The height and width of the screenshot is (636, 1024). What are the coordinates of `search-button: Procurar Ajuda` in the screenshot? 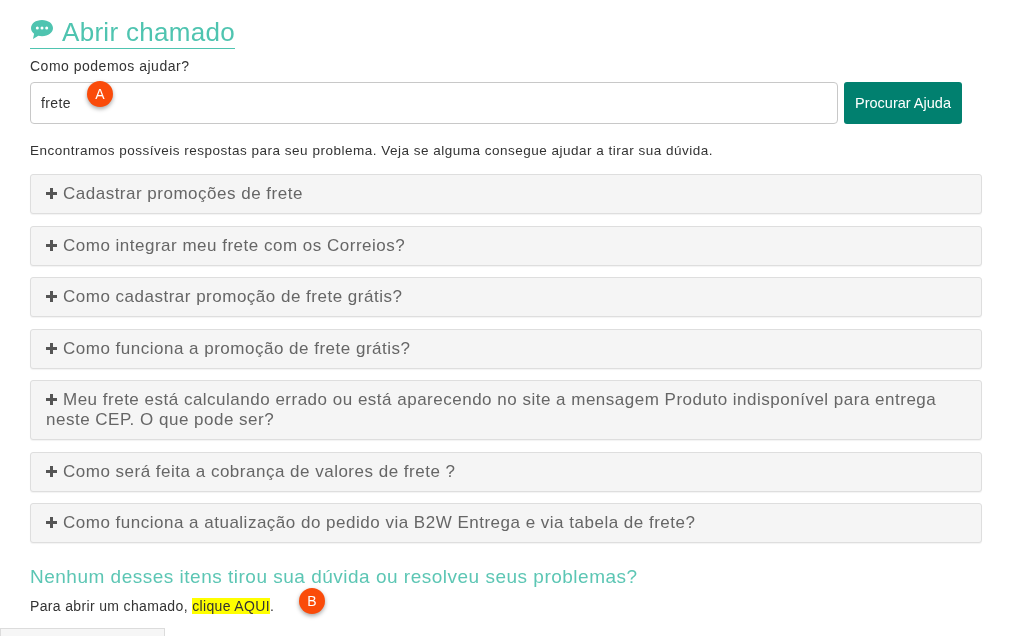 It's located at (903, 103).